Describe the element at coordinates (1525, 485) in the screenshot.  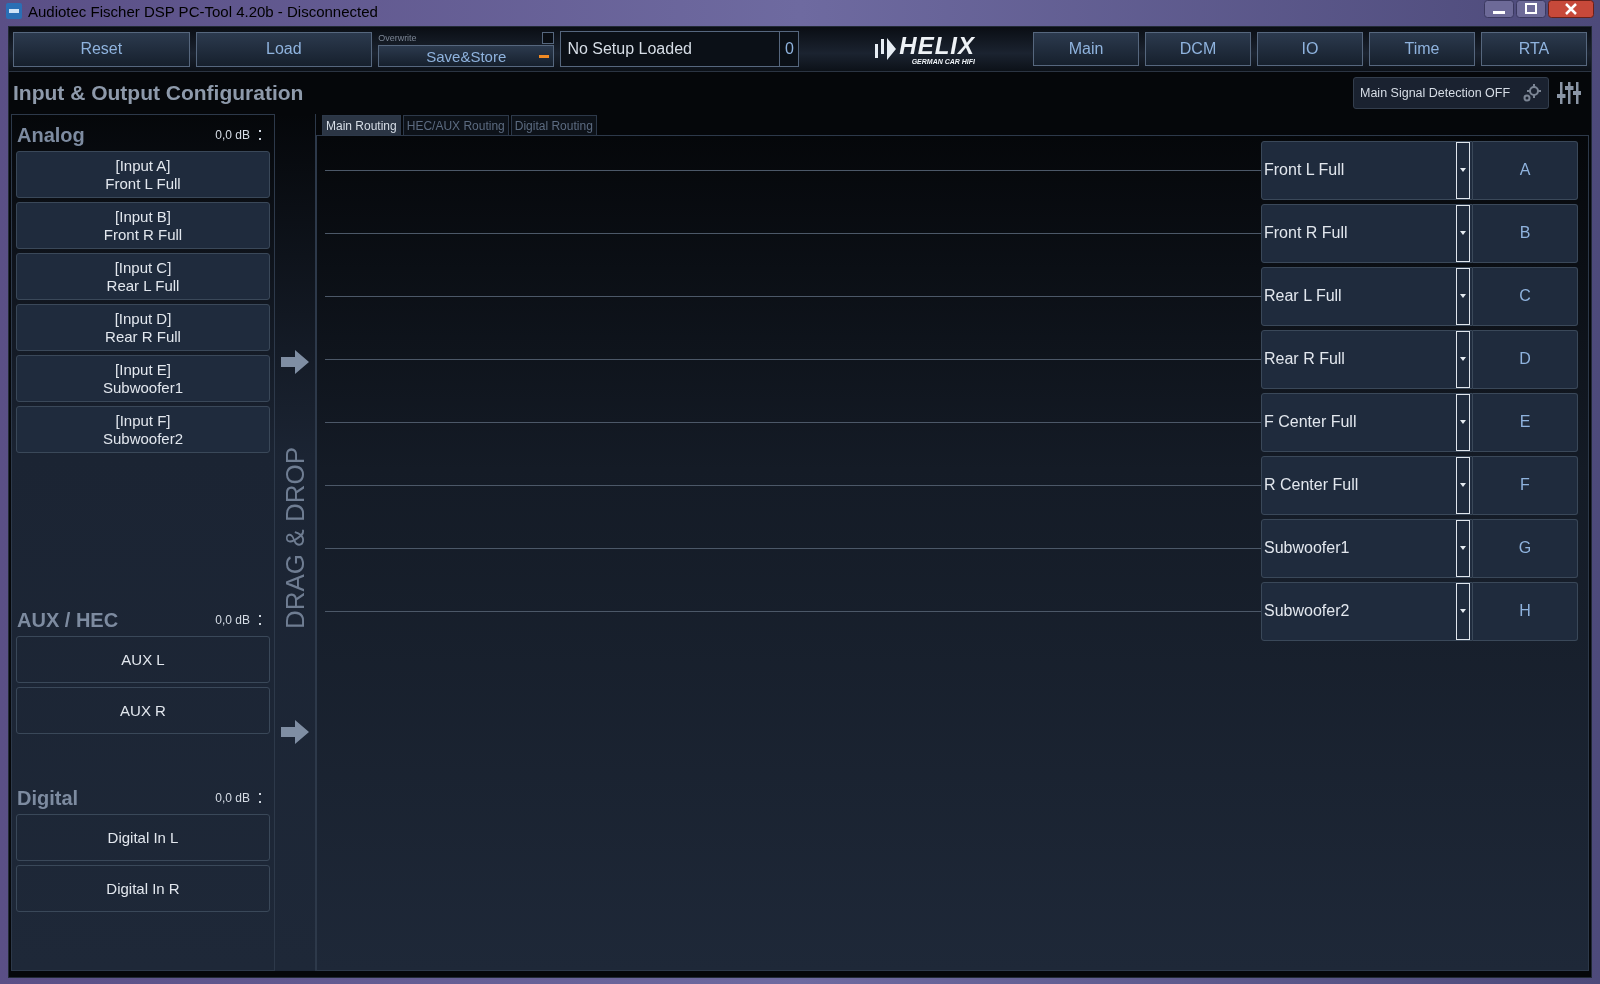
I see `channel-label: F` at that location.